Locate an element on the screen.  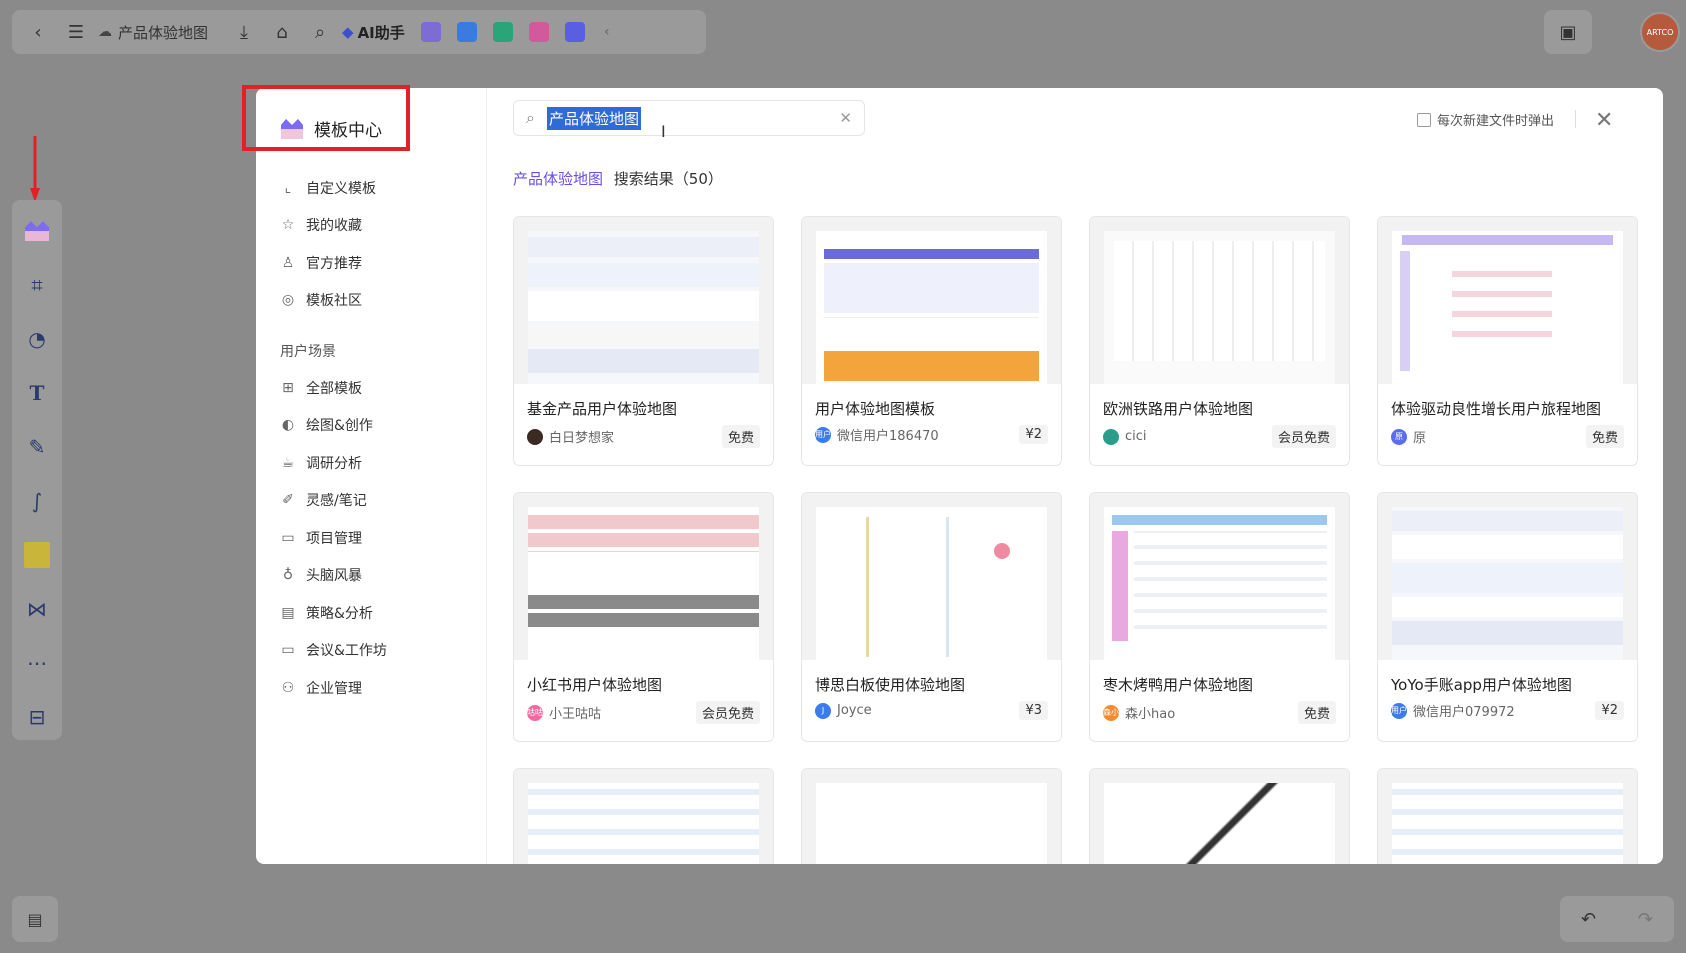
template-card: YoYo手账app用户体验地图 用户 微信用户079972 ¥2 is located at coordinates (1507, 617).